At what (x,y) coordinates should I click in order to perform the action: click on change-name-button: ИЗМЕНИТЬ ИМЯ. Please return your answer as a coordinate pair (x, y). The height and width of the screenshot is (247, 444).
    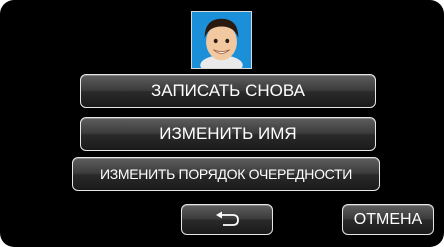
    Looking at the image, I should click on (228, 134).